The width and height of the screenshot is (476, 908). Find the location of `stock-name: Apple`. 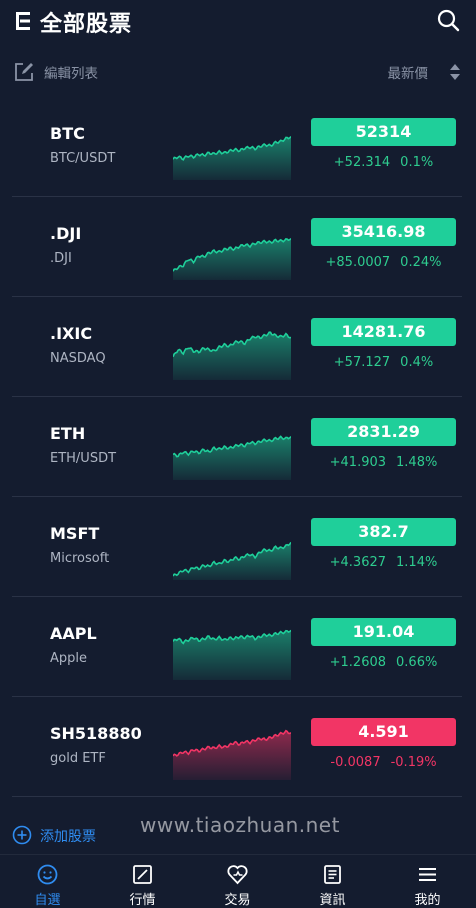

stock-name: Apple is located at coordinates (69, 658).